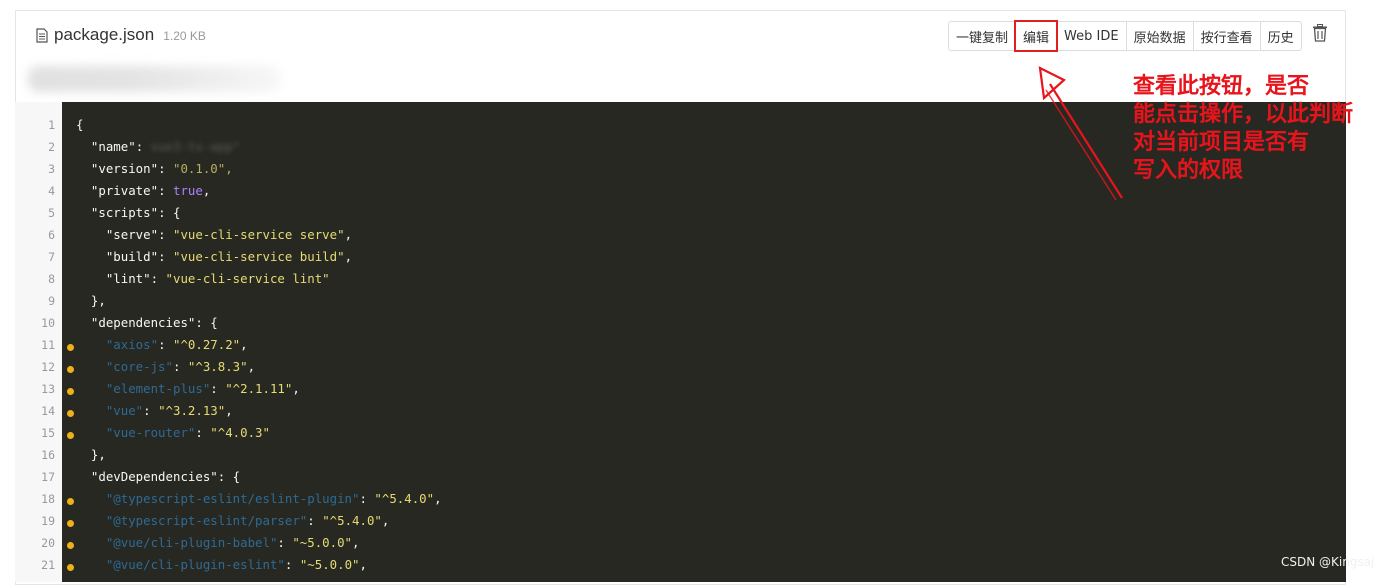  I want to click on code-line: "dependencies": {, so click(154, 322).